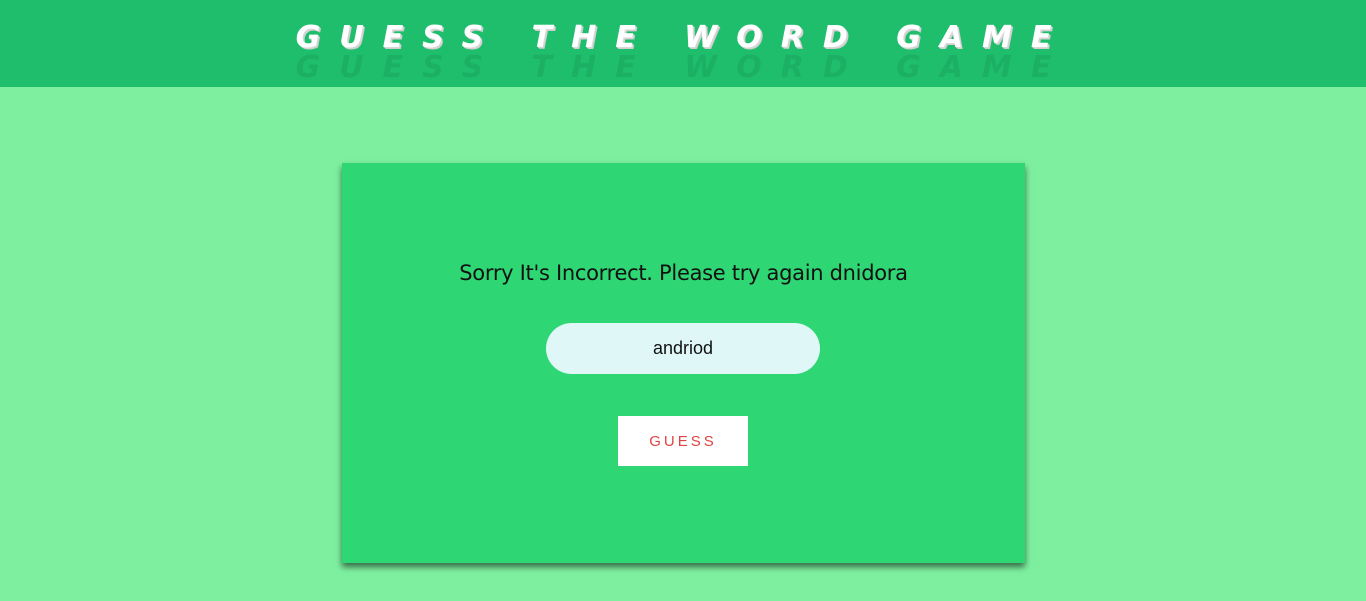 The image size is (1366, 601). I want to click on guess-input, so click(683, 348).